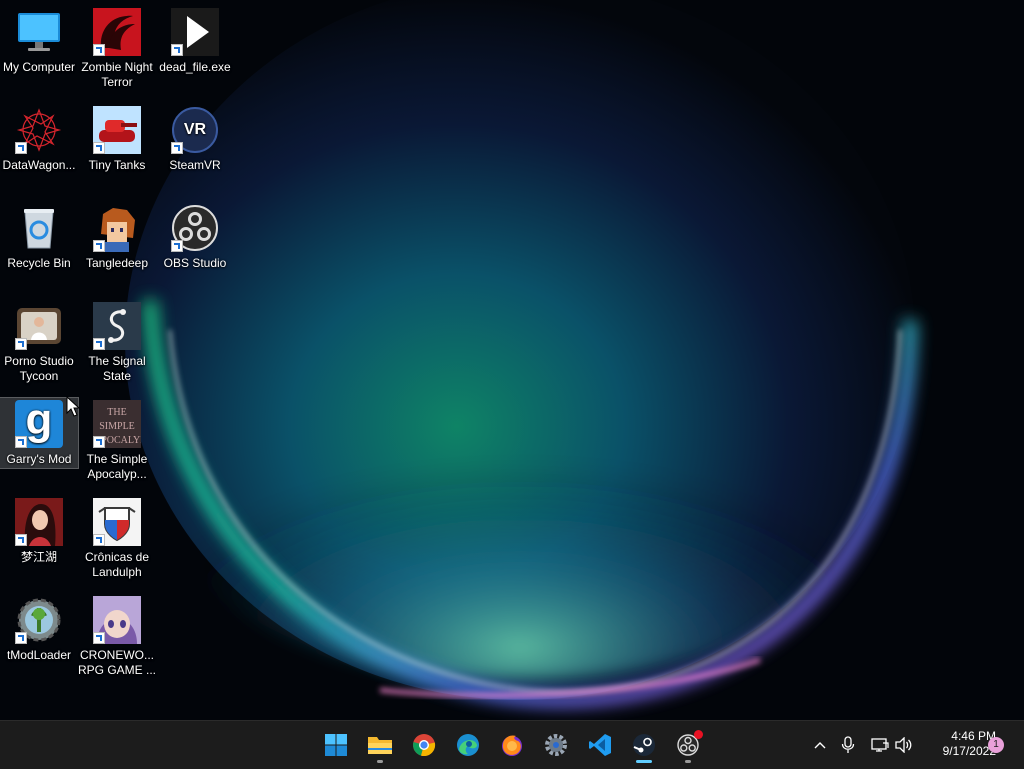 The width and height of the screenshot is (1024, 769). What do you see at coordinates (969, 751) in the screenshot?
I see `clock-date: 9/17/2022` at bounding box center [969, 751].